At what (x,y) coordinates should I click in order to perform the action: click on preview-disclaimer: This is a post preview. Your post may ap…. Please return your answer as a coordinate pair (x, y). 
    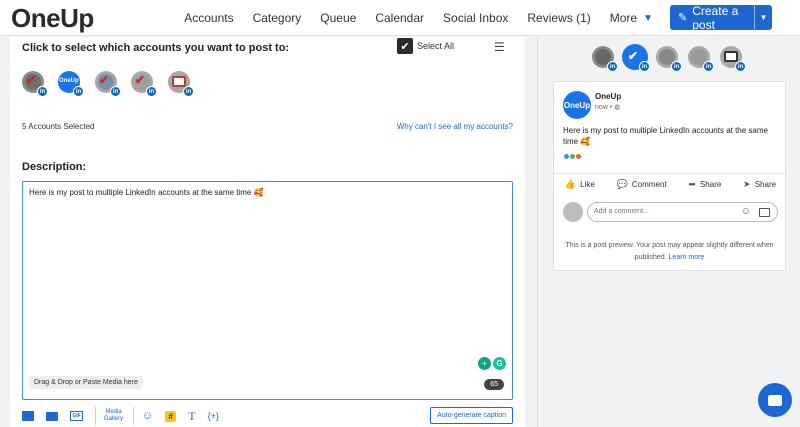
    Looking at the image, I should click on (669, 252).